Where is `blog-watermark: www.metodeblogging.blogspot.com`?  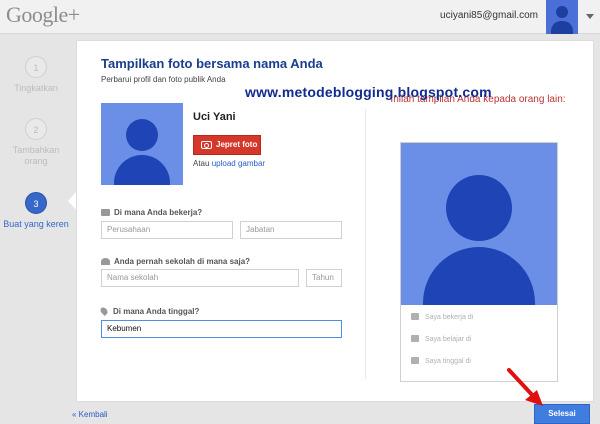 blog-watermark: www.metodeblogging.blogspot.com is located at coordinates (368, 92).